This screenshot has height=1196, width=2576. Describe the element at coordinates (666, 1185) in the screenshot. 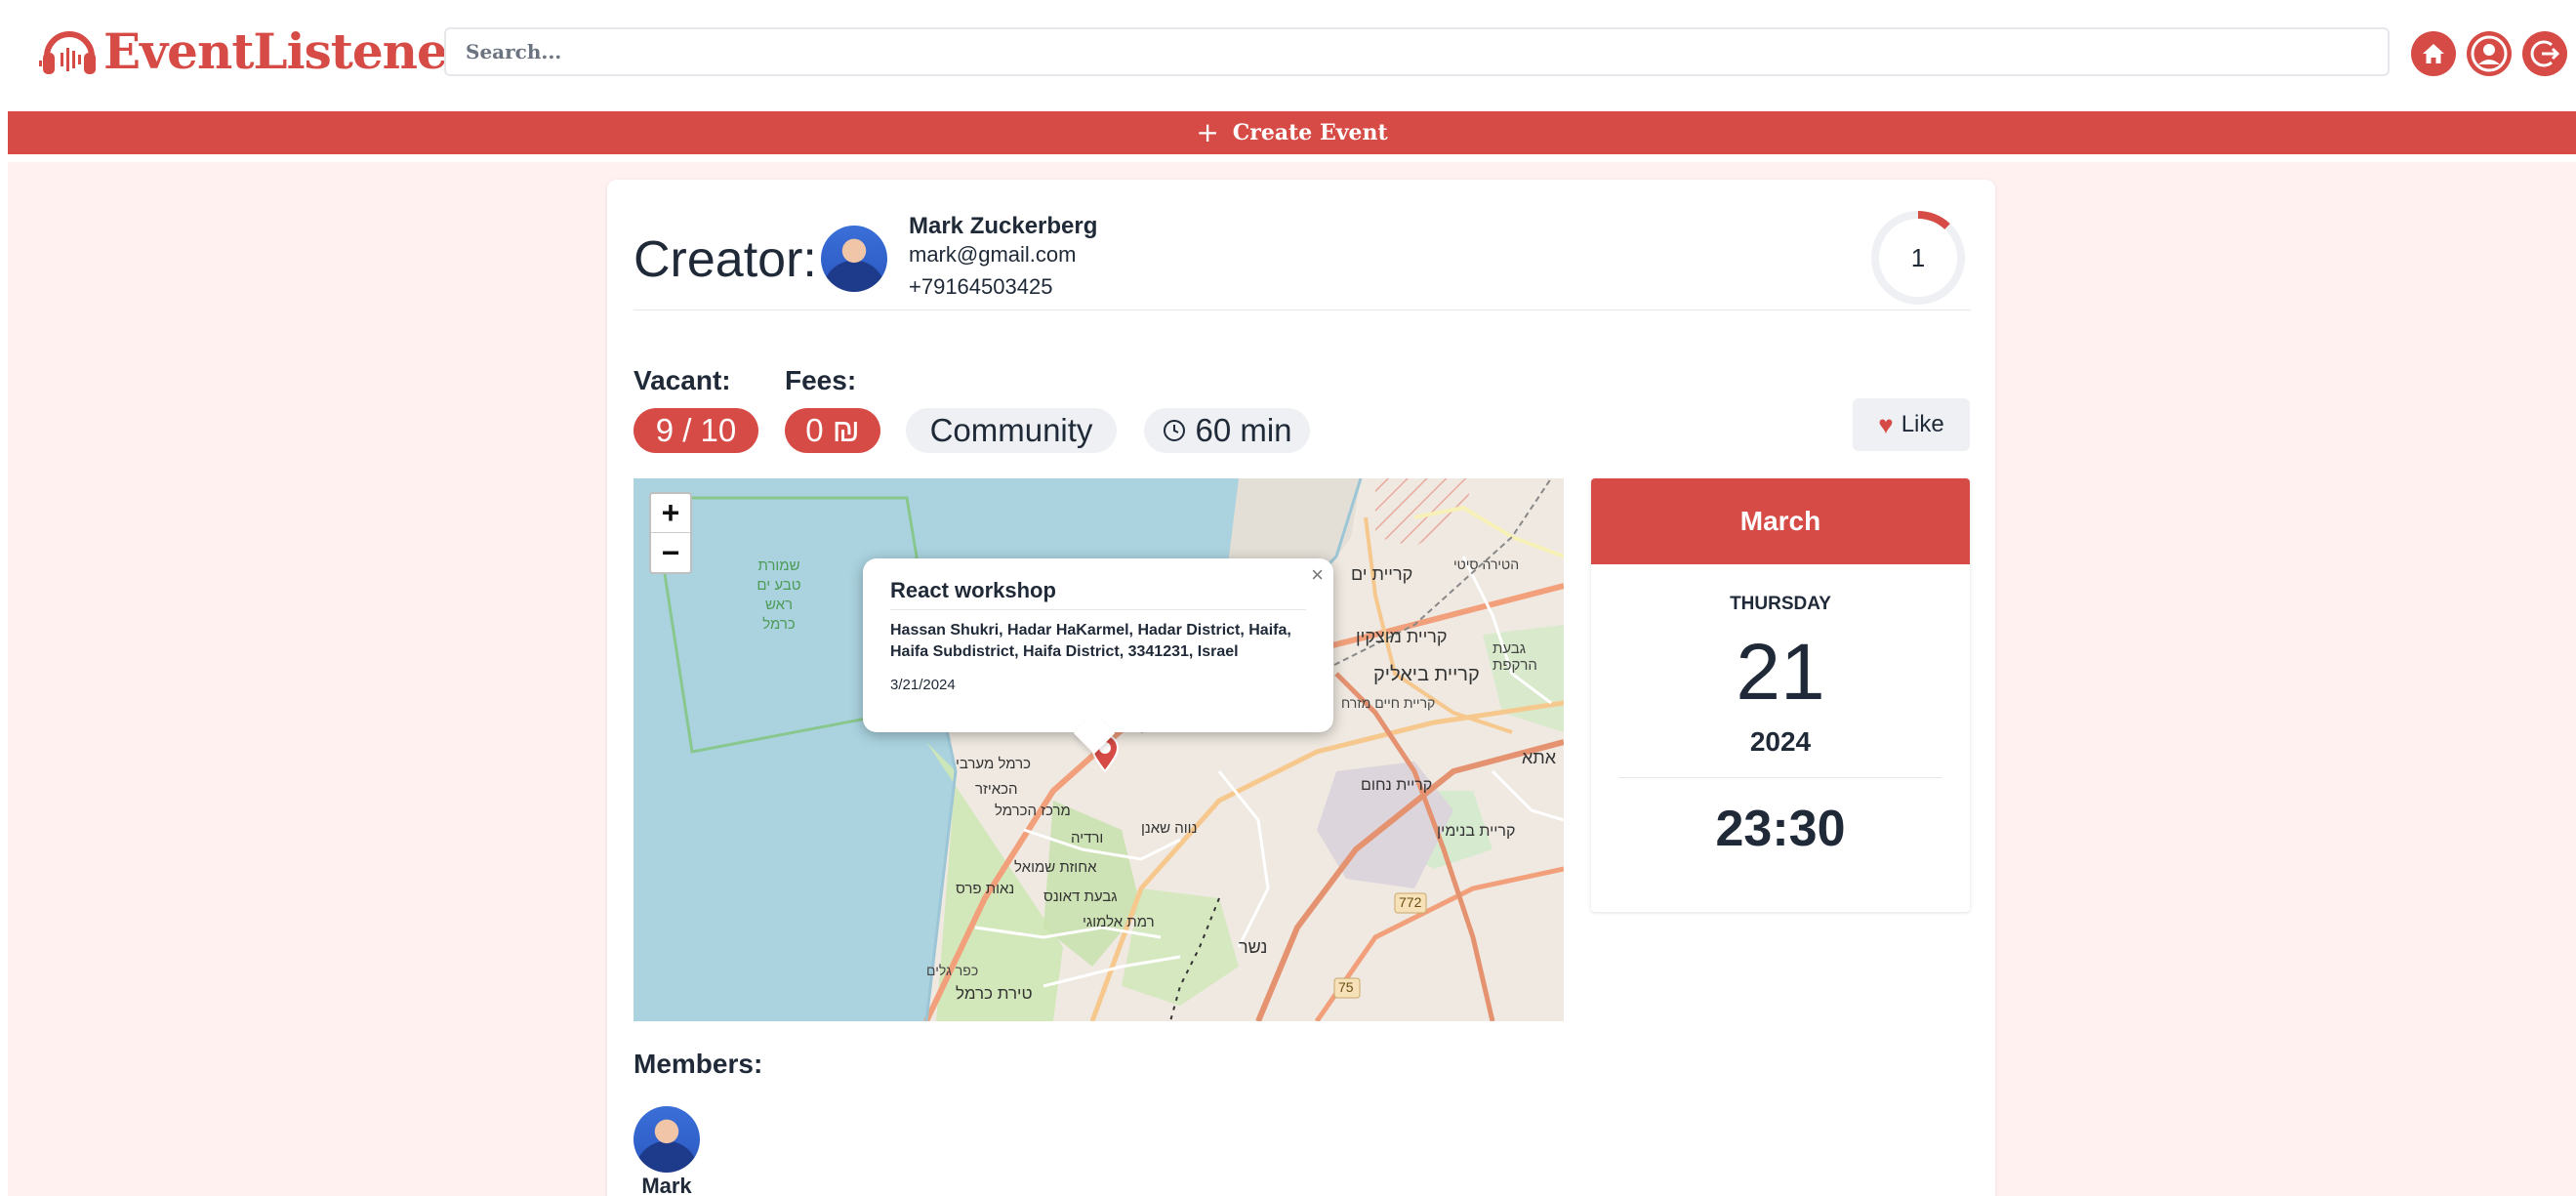

I see `member-name: Mark` at that location.